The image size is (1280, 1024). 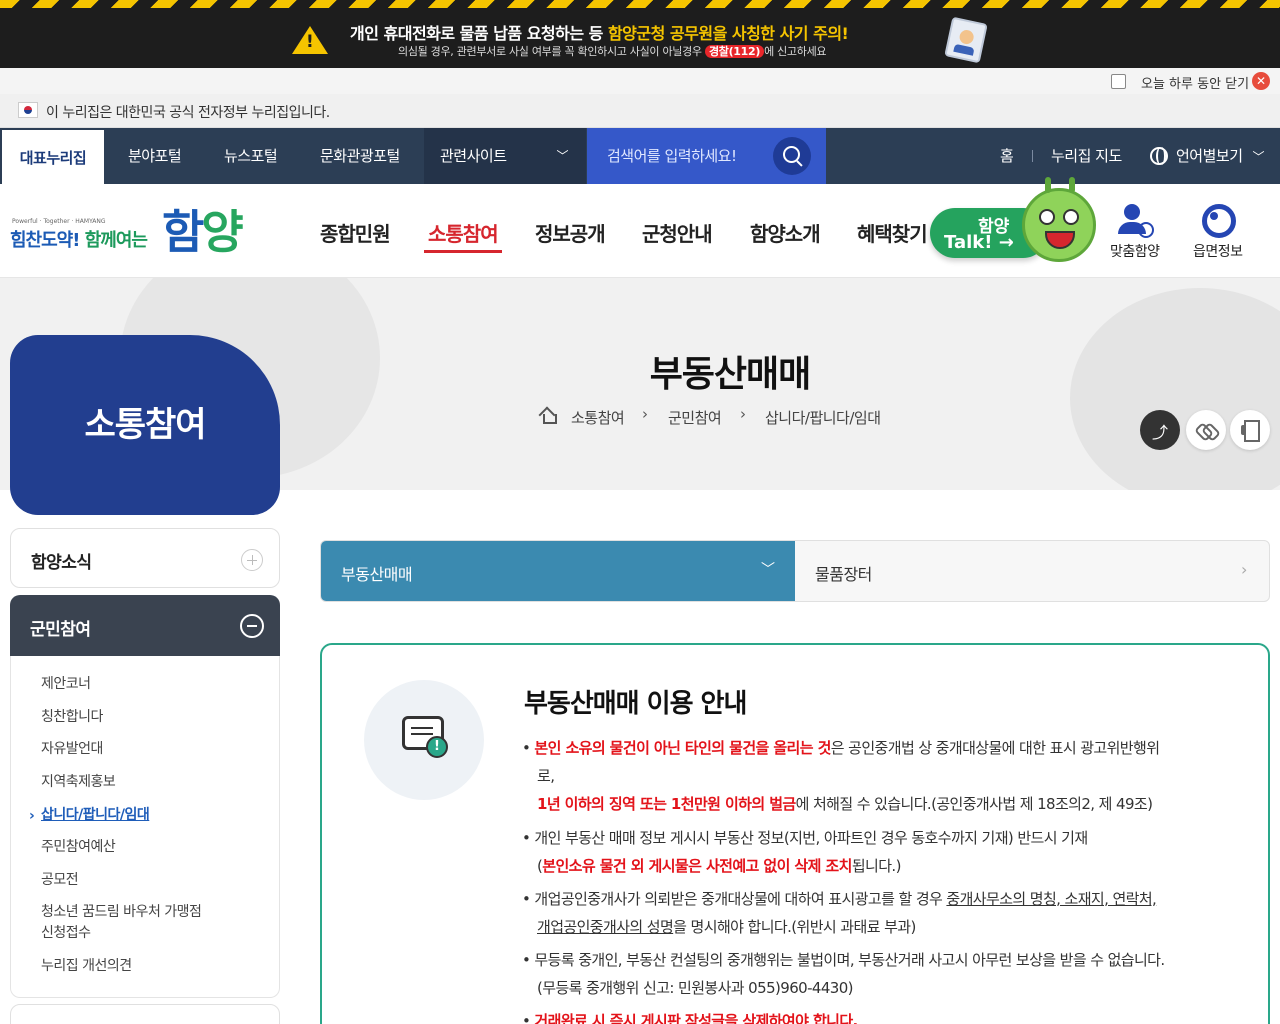 I want to click on warning-triangle-icon: !, so click(x=310, y=40).